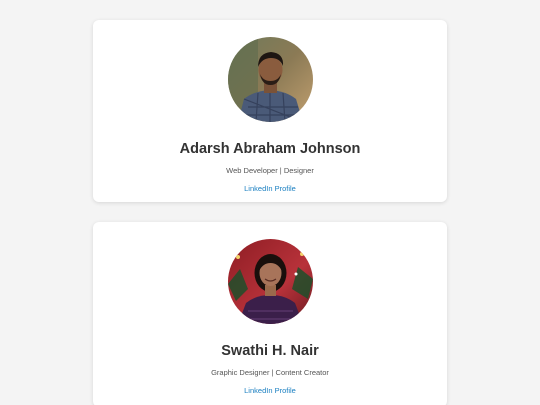 The width and height of the screenshot is (540, 405). I want to click on avatar-image-adarsh, so click(270, 79).